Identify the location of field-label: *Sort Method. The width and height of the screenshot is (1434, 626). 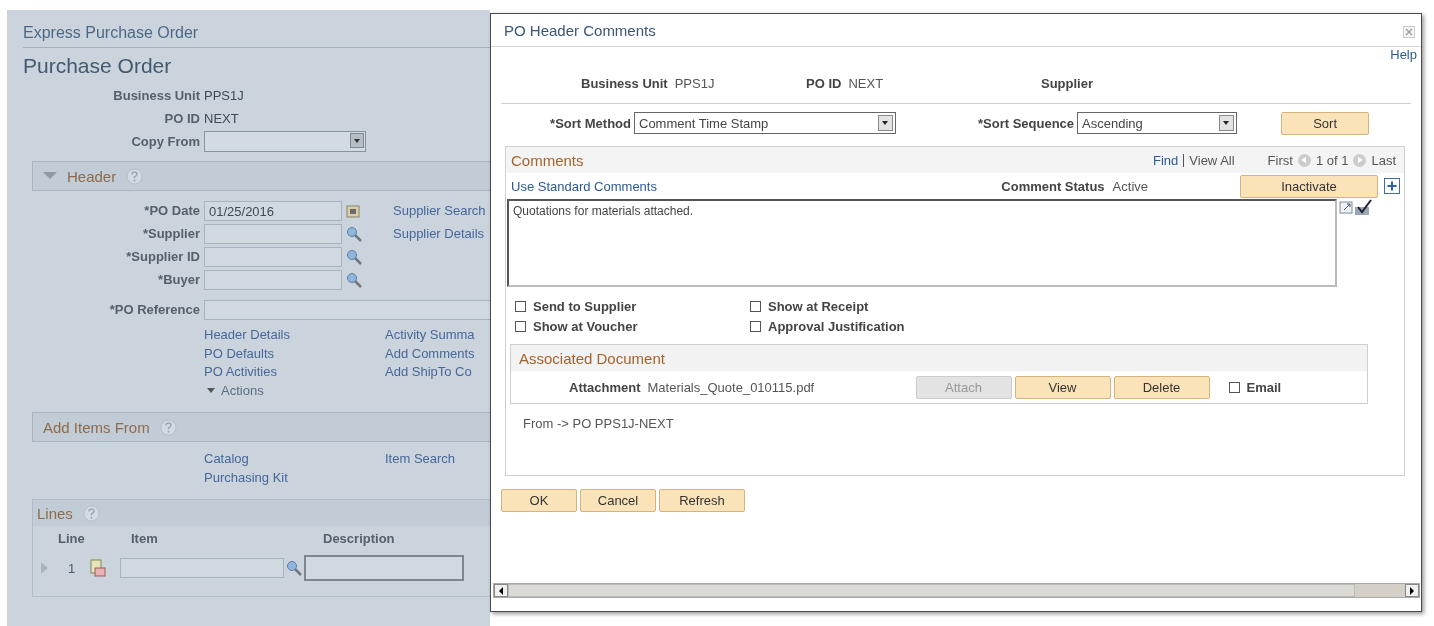
(590, 123).